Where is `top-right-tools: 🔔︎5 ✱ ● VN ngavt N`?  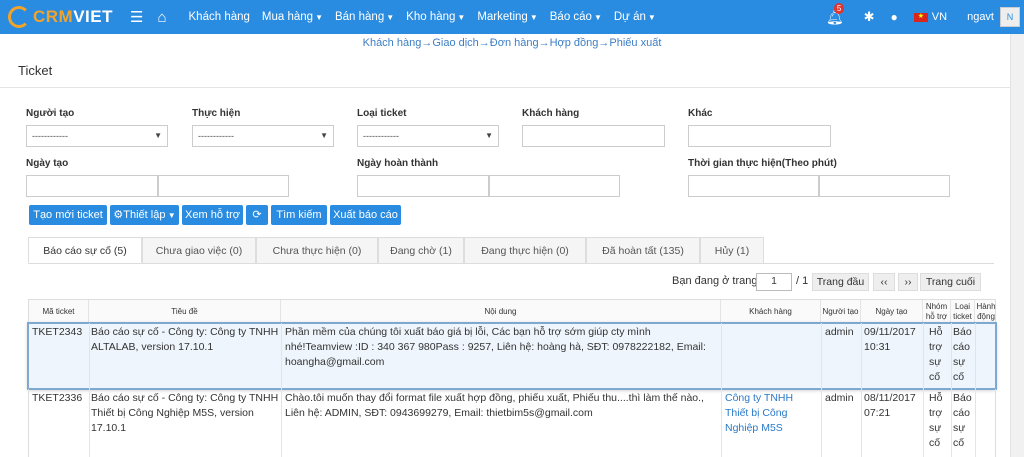 top-right-tools: 🔔︎5 ✱ ● VN ngavt N is located at coordinates (925, 17).